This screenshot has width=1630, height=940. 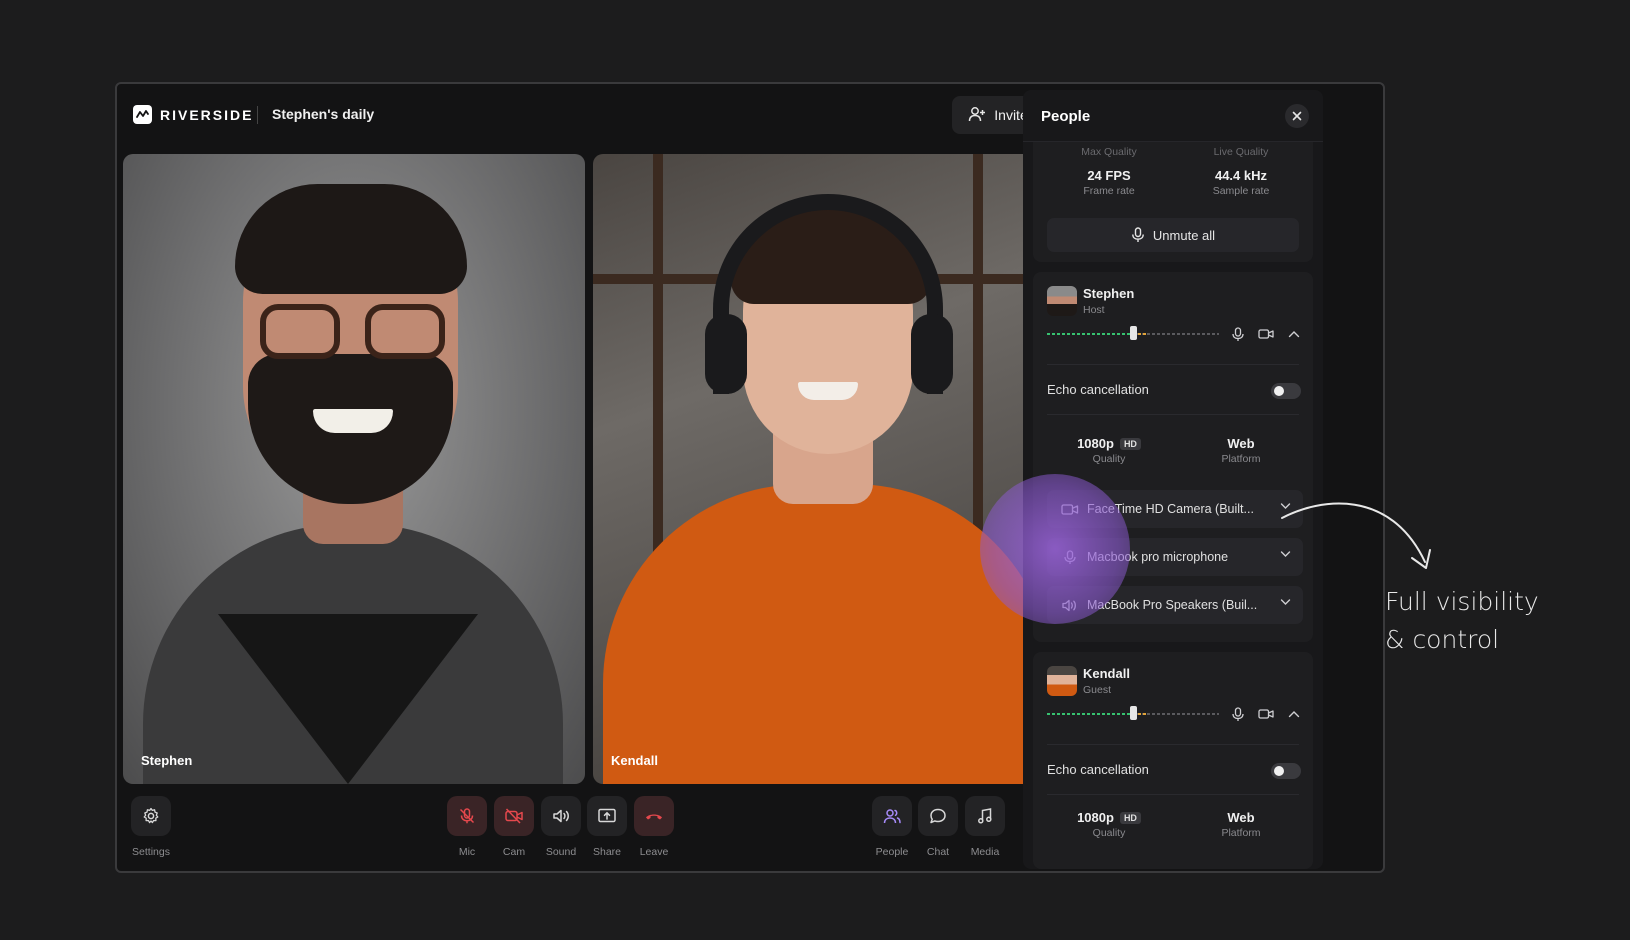 What do you see at coordinates (1062, 301) in the screenshot?
I see `avatar` at bounding box center [1062, 301].